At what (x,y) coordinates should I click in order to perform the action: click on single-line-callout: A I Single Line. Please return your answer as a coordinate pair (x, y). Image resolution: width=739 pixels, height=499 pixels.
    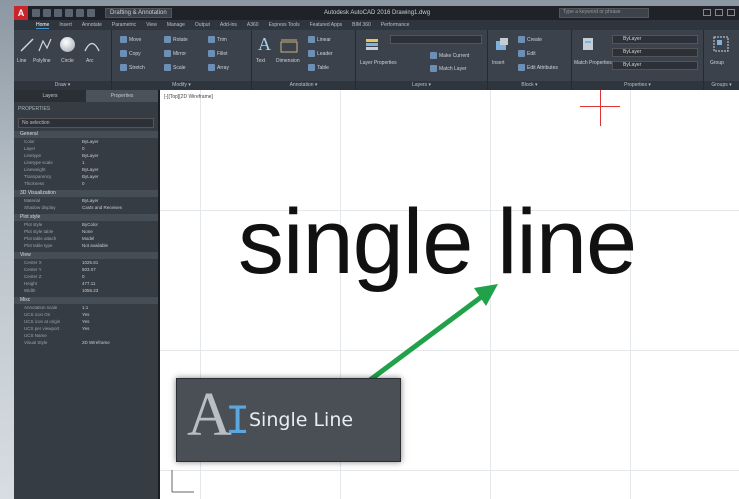
    Looking at the image, I should click on (288, 420).